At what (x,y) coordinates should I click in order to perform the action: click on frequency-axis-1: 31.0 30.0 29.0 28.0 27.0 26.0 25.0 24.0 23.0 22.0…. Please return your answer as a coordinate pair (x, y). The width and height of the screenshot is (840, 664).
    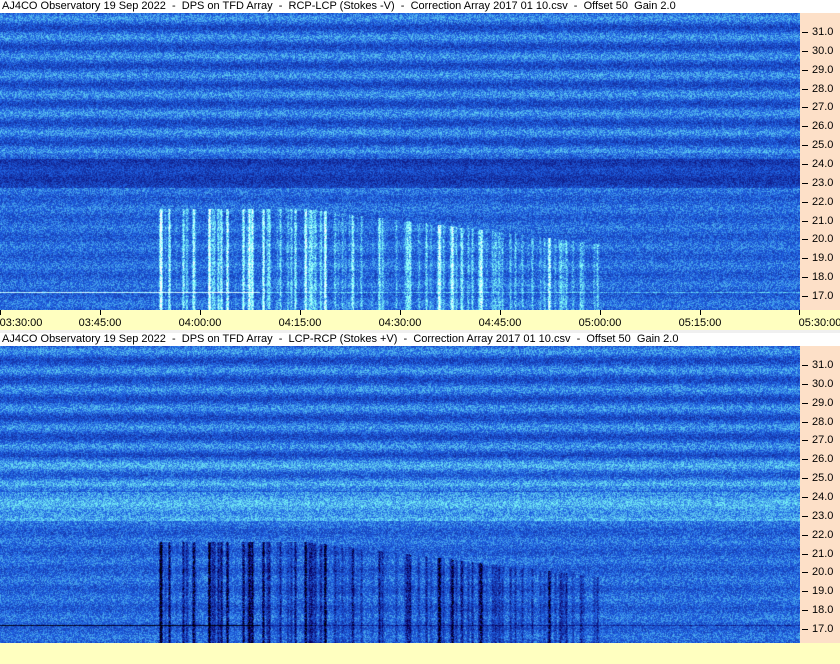
    Looking at the image, I should click on (820, 161).